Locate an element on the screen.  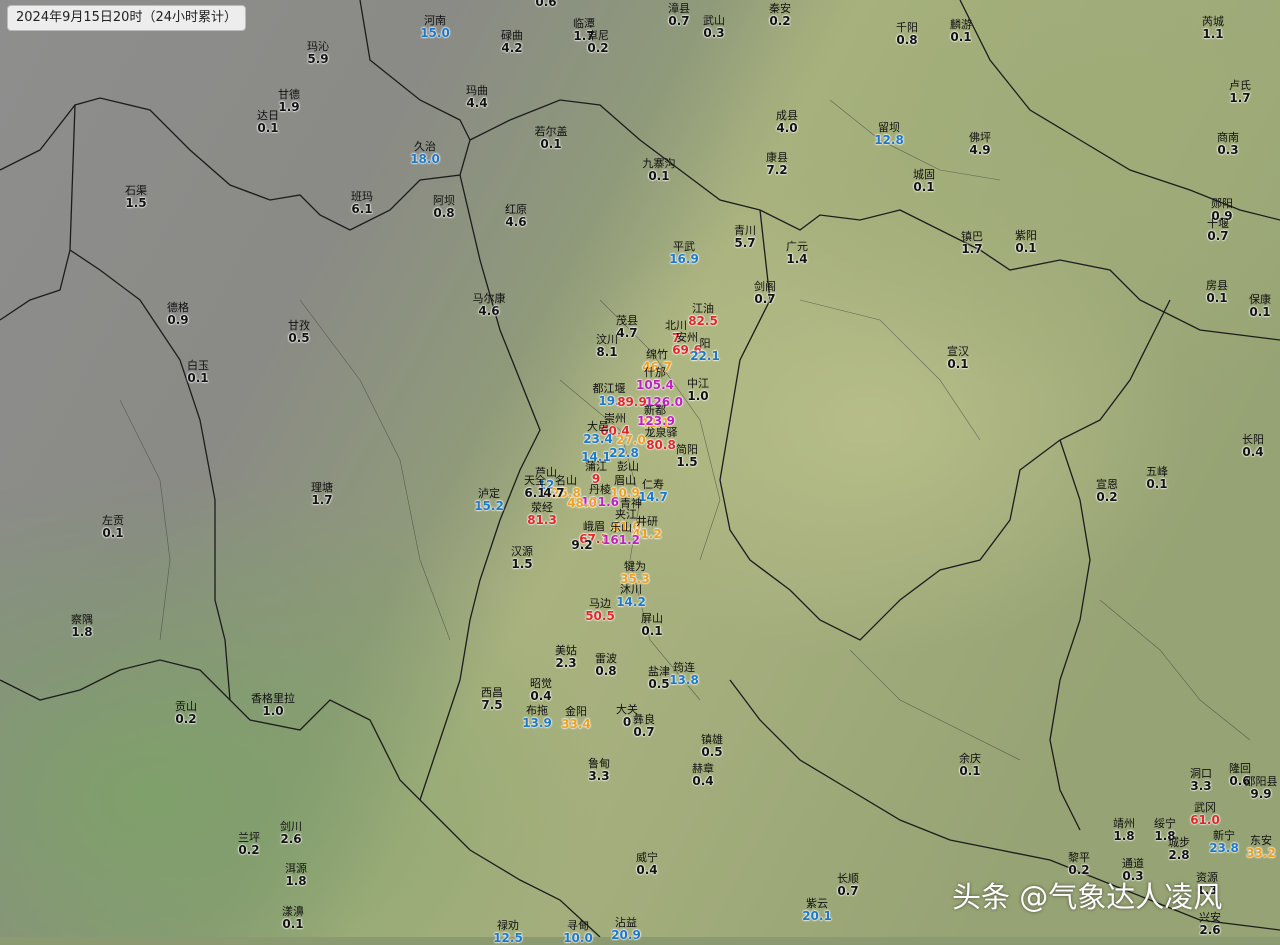
station-label: 五峰 0.1 is located at coordinates (1157, 478).